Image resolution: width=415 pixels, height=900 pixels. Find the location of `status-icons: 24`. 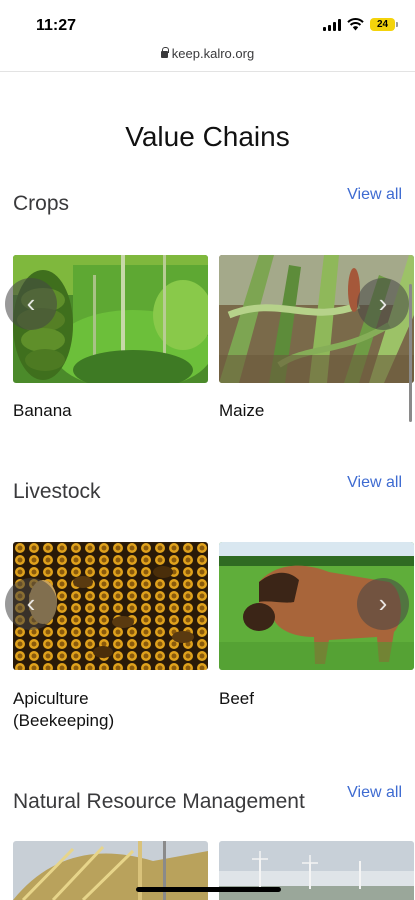

status-icons: 24 is located at coordinates (360, 24).